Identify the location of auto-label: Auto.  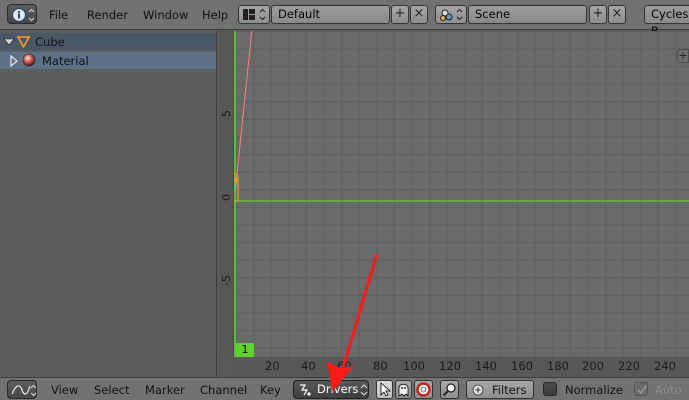
(668, 390).